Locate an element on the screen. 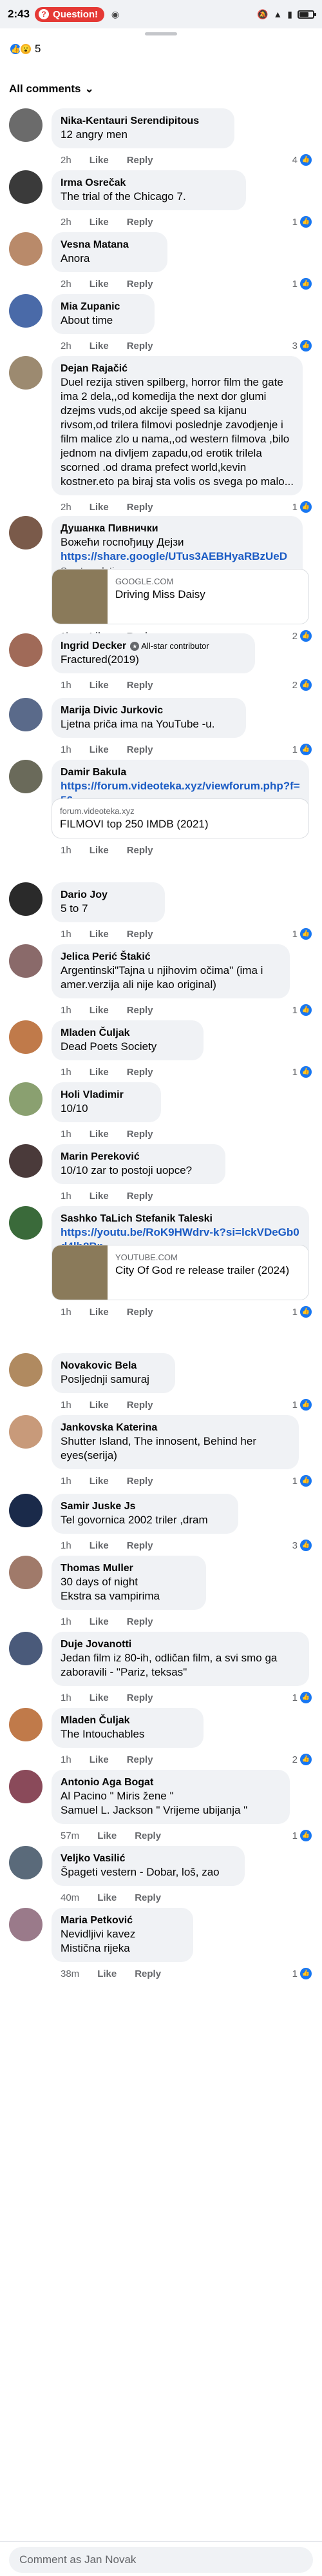  comment-author: Marija Divic Jurkovic is located at coordinates (149, 711).